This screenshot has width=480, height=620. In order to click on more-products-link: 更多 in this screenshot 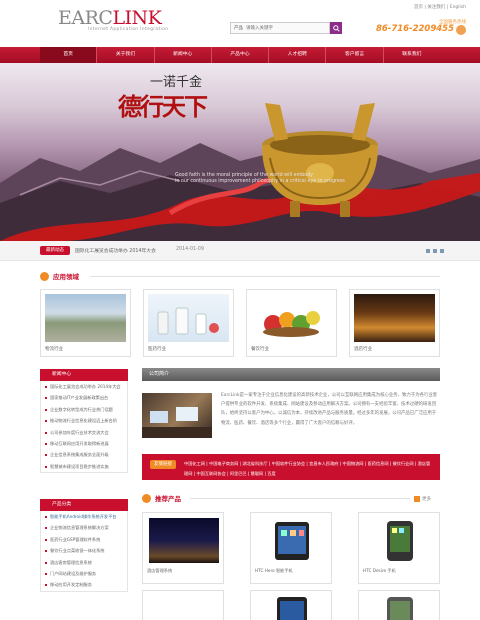, I will do `click(422, 498)`.